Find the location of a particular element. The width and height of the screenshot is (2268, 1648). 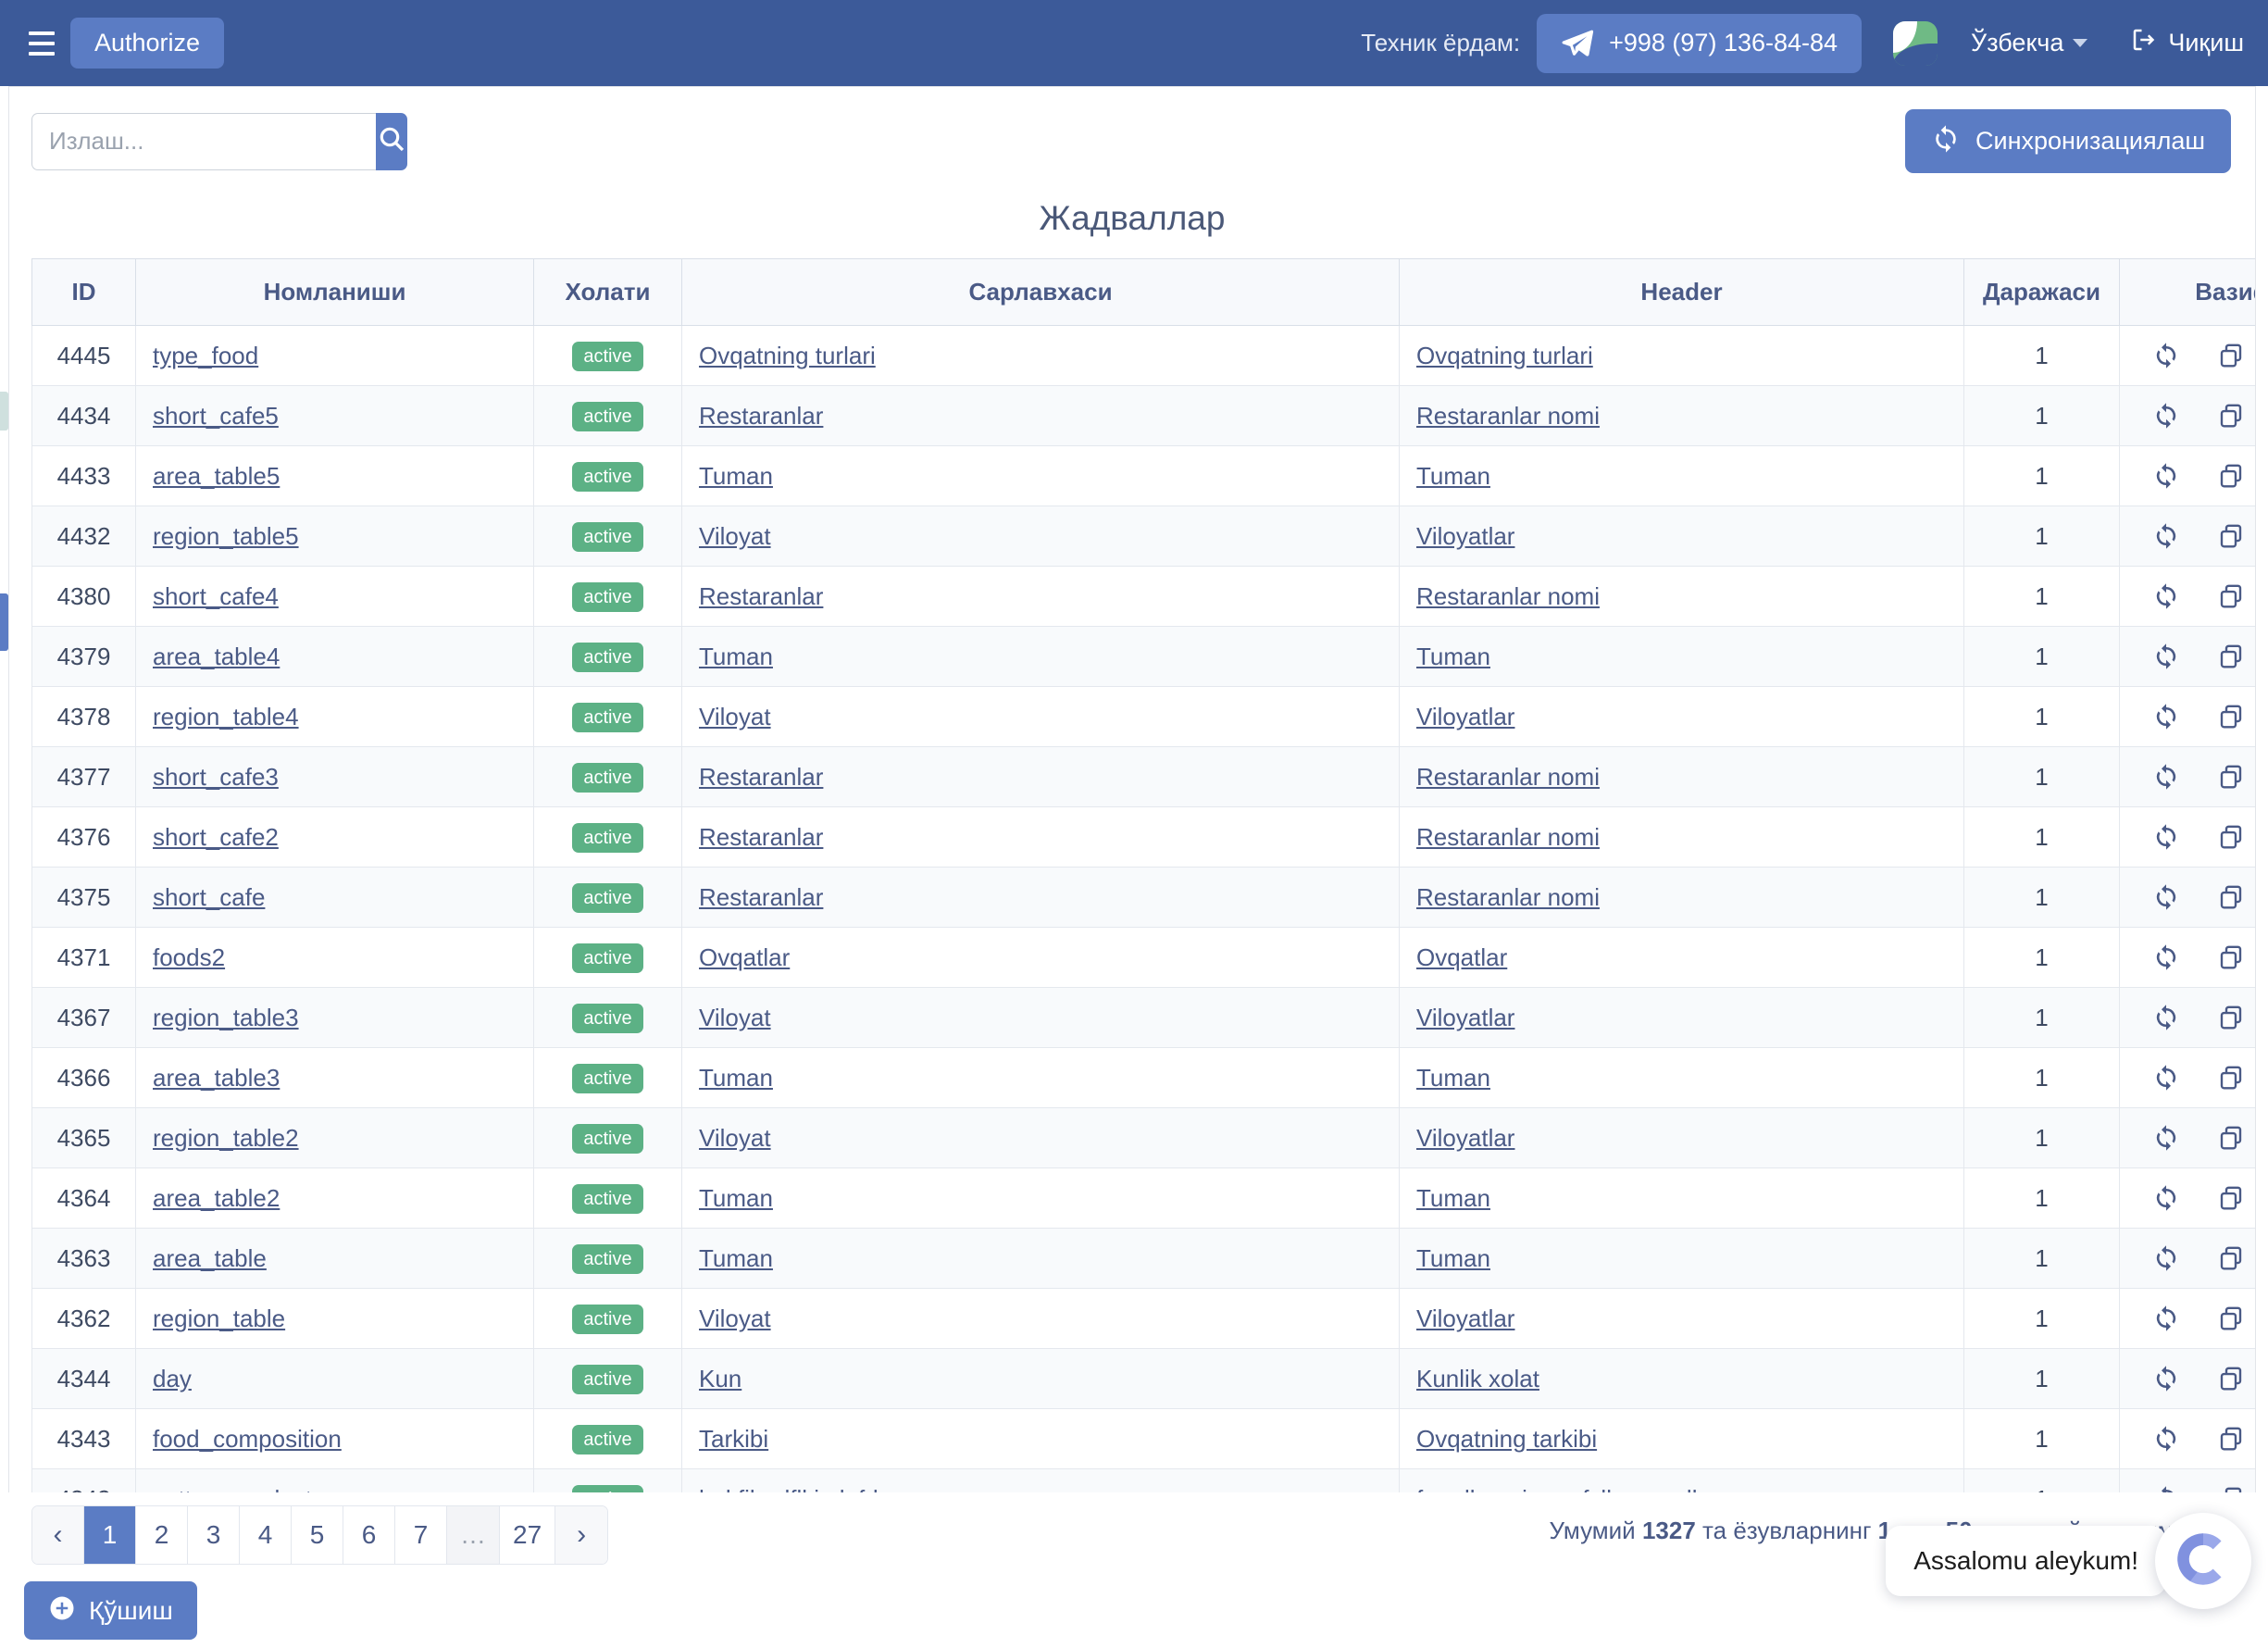

column-header-header: Header is located at coordinates (1681, 292).